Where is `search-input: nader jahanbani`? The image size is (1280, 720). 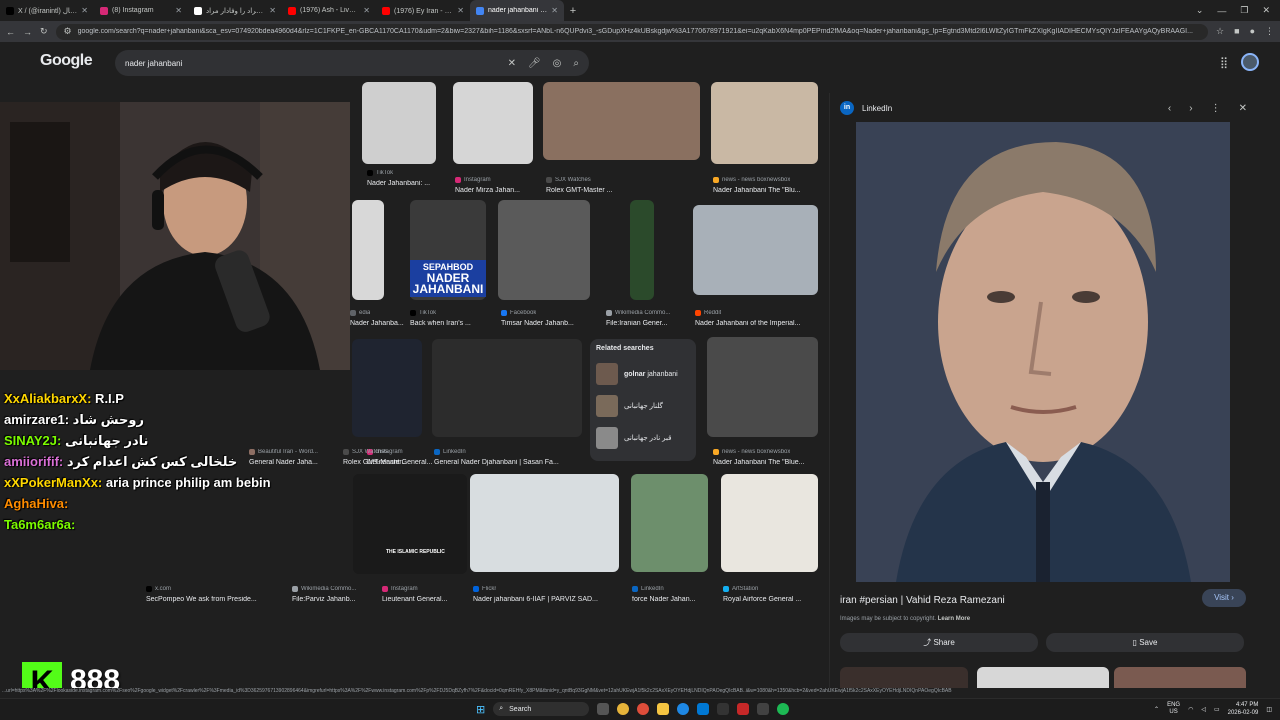
search-input: nader jahanbani is located at coordinates (316, 63).